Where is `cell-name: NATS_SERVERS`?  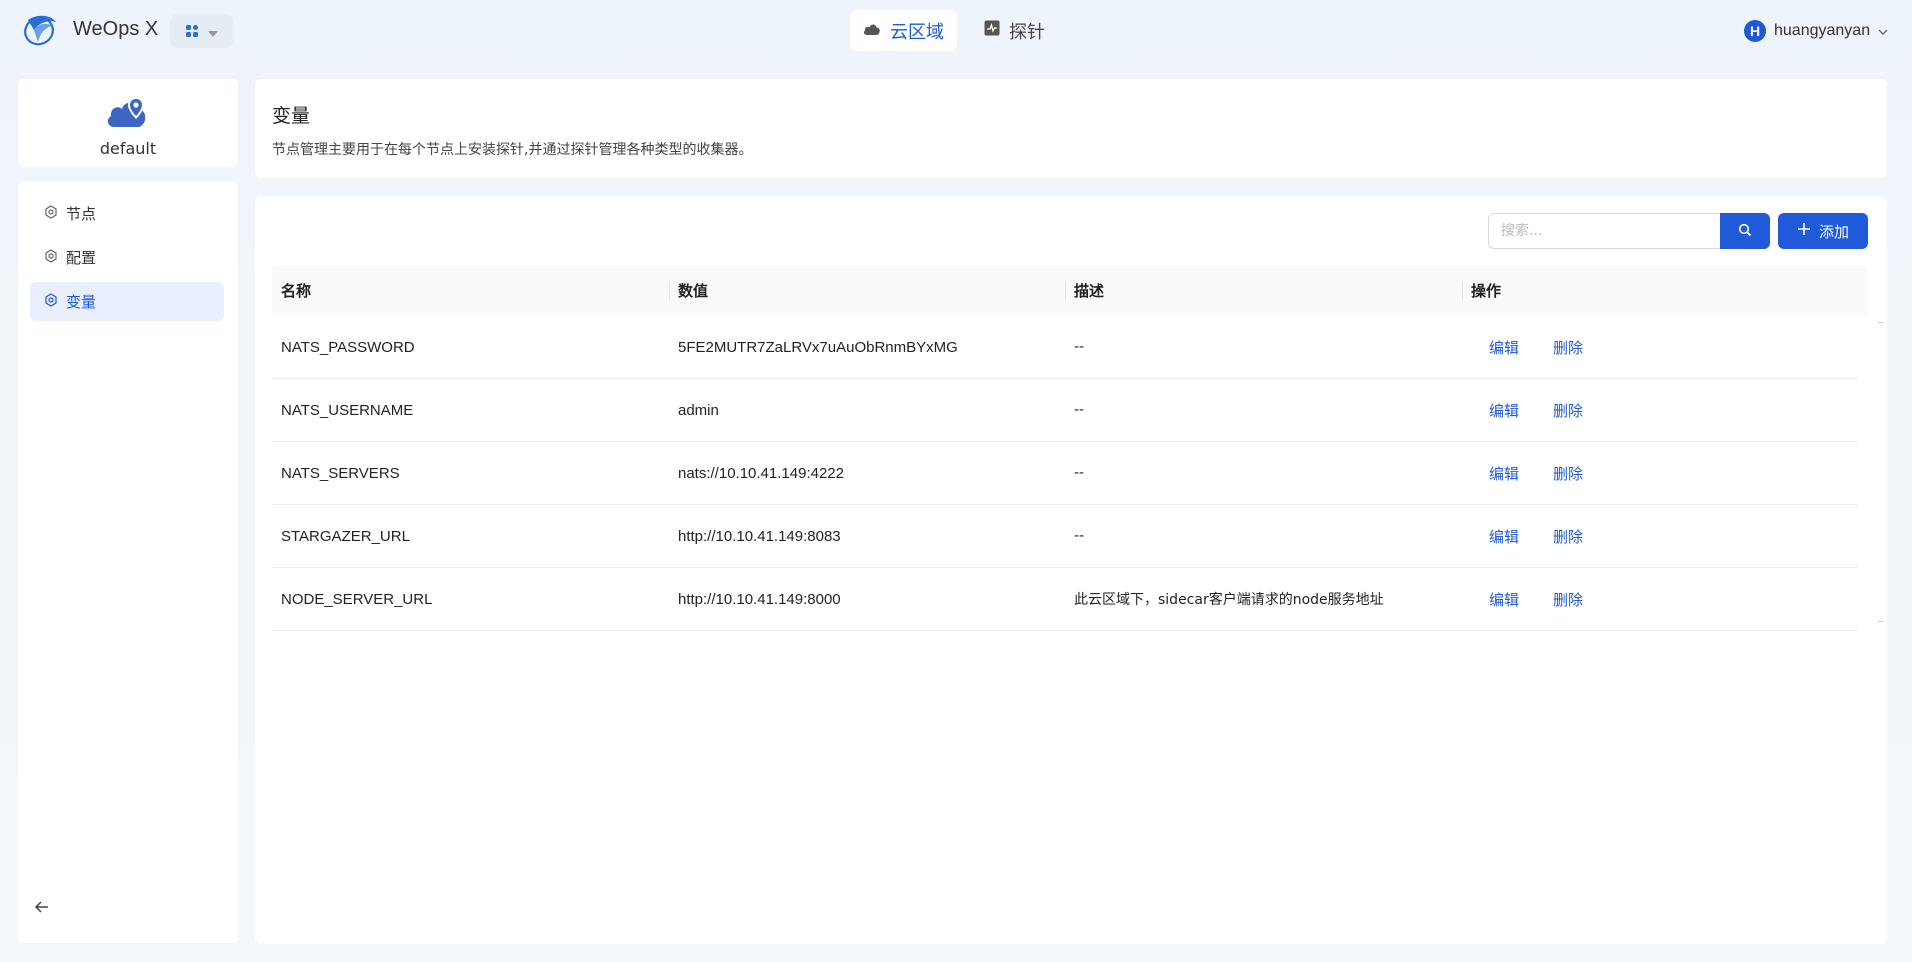
cell-name: NATS_SERVERS is located at coordinates (340, 473).